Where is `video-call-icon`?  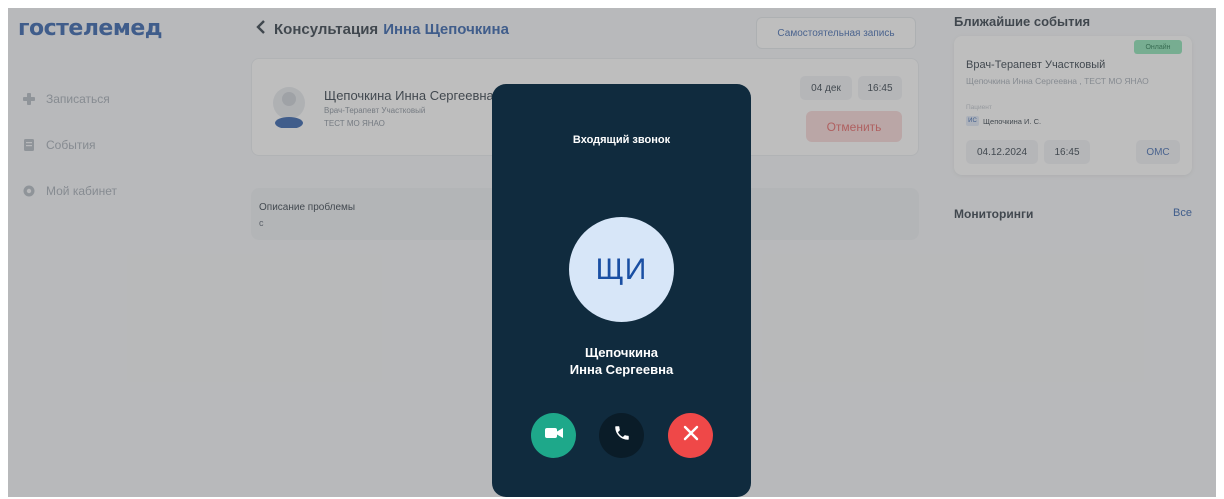 video-call-icon is located at coordinates (554, 435).